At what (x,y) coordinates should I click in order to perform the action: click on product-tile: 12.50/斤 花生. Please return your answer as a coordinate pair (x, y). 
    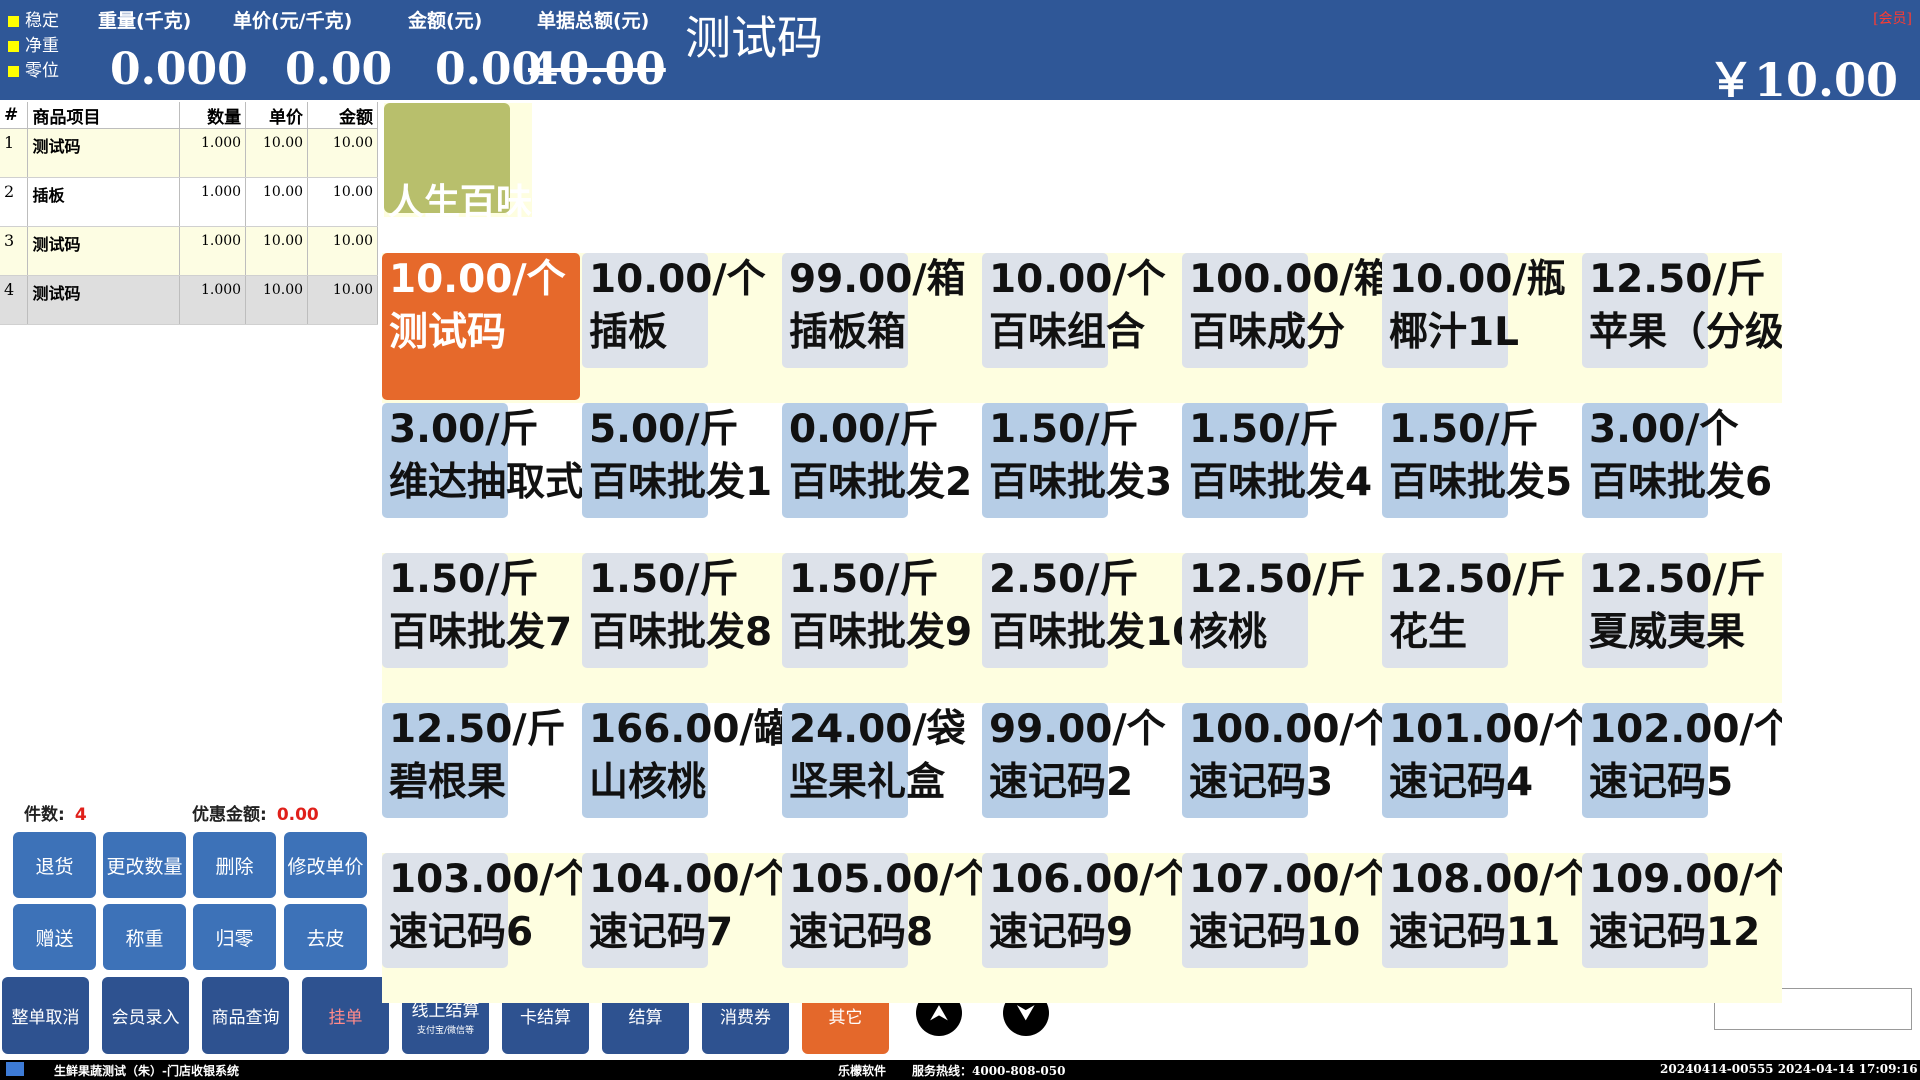
    Looking at the image, I should click on (1482, 628).